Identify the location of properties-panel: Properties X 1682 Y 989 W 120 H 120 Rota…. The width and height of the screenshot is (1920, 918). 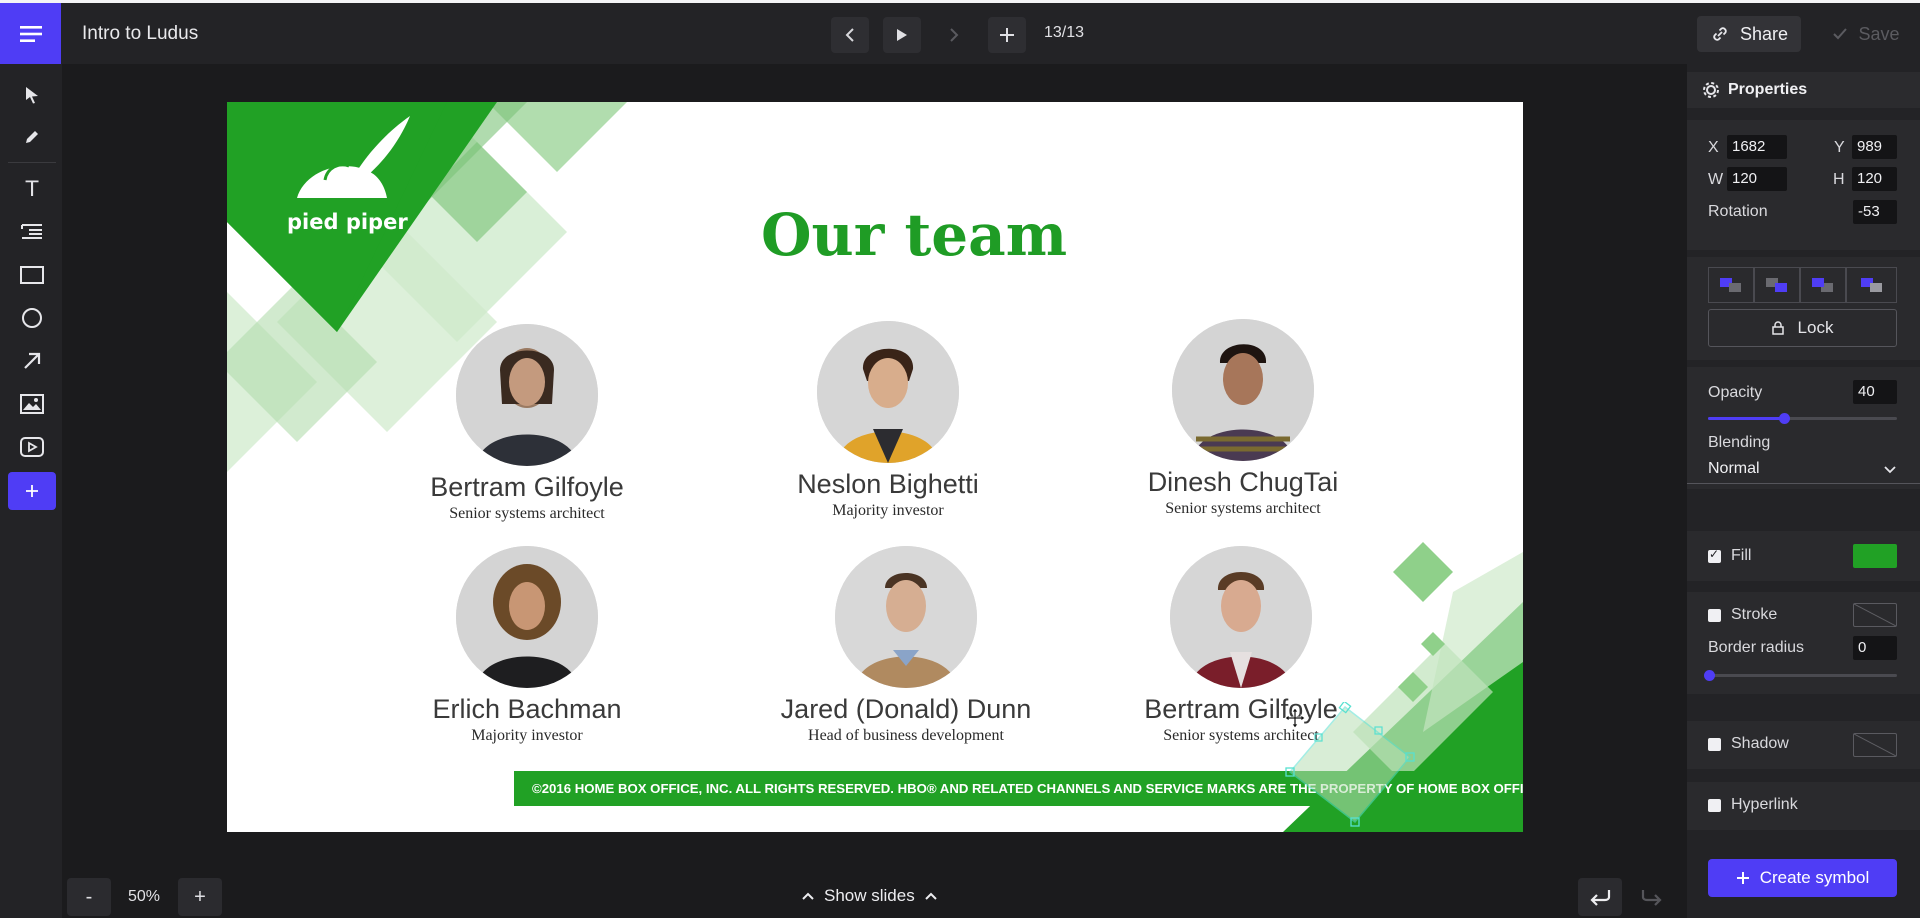
(1803, 491).